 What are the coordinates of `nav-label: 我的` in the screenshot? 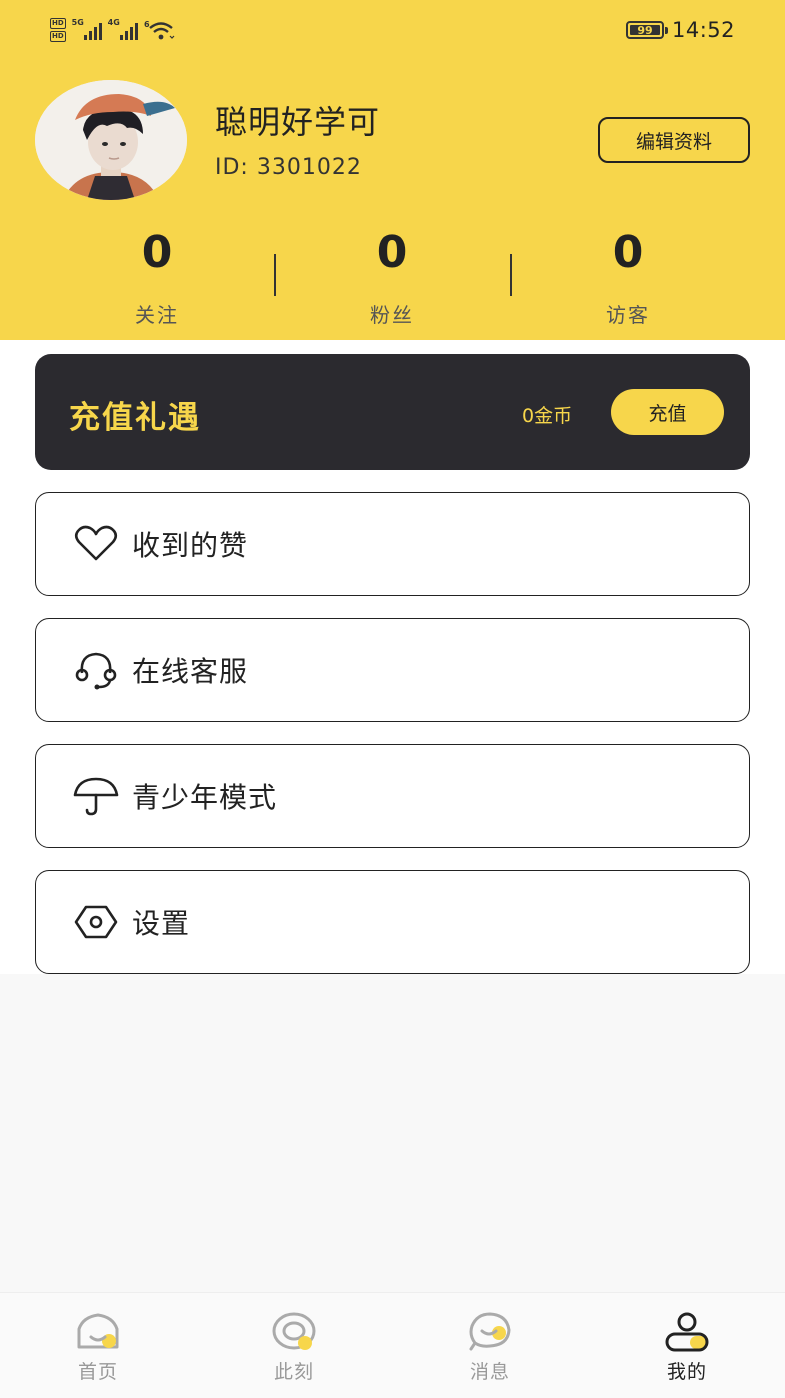 It's located at (686, 1372).